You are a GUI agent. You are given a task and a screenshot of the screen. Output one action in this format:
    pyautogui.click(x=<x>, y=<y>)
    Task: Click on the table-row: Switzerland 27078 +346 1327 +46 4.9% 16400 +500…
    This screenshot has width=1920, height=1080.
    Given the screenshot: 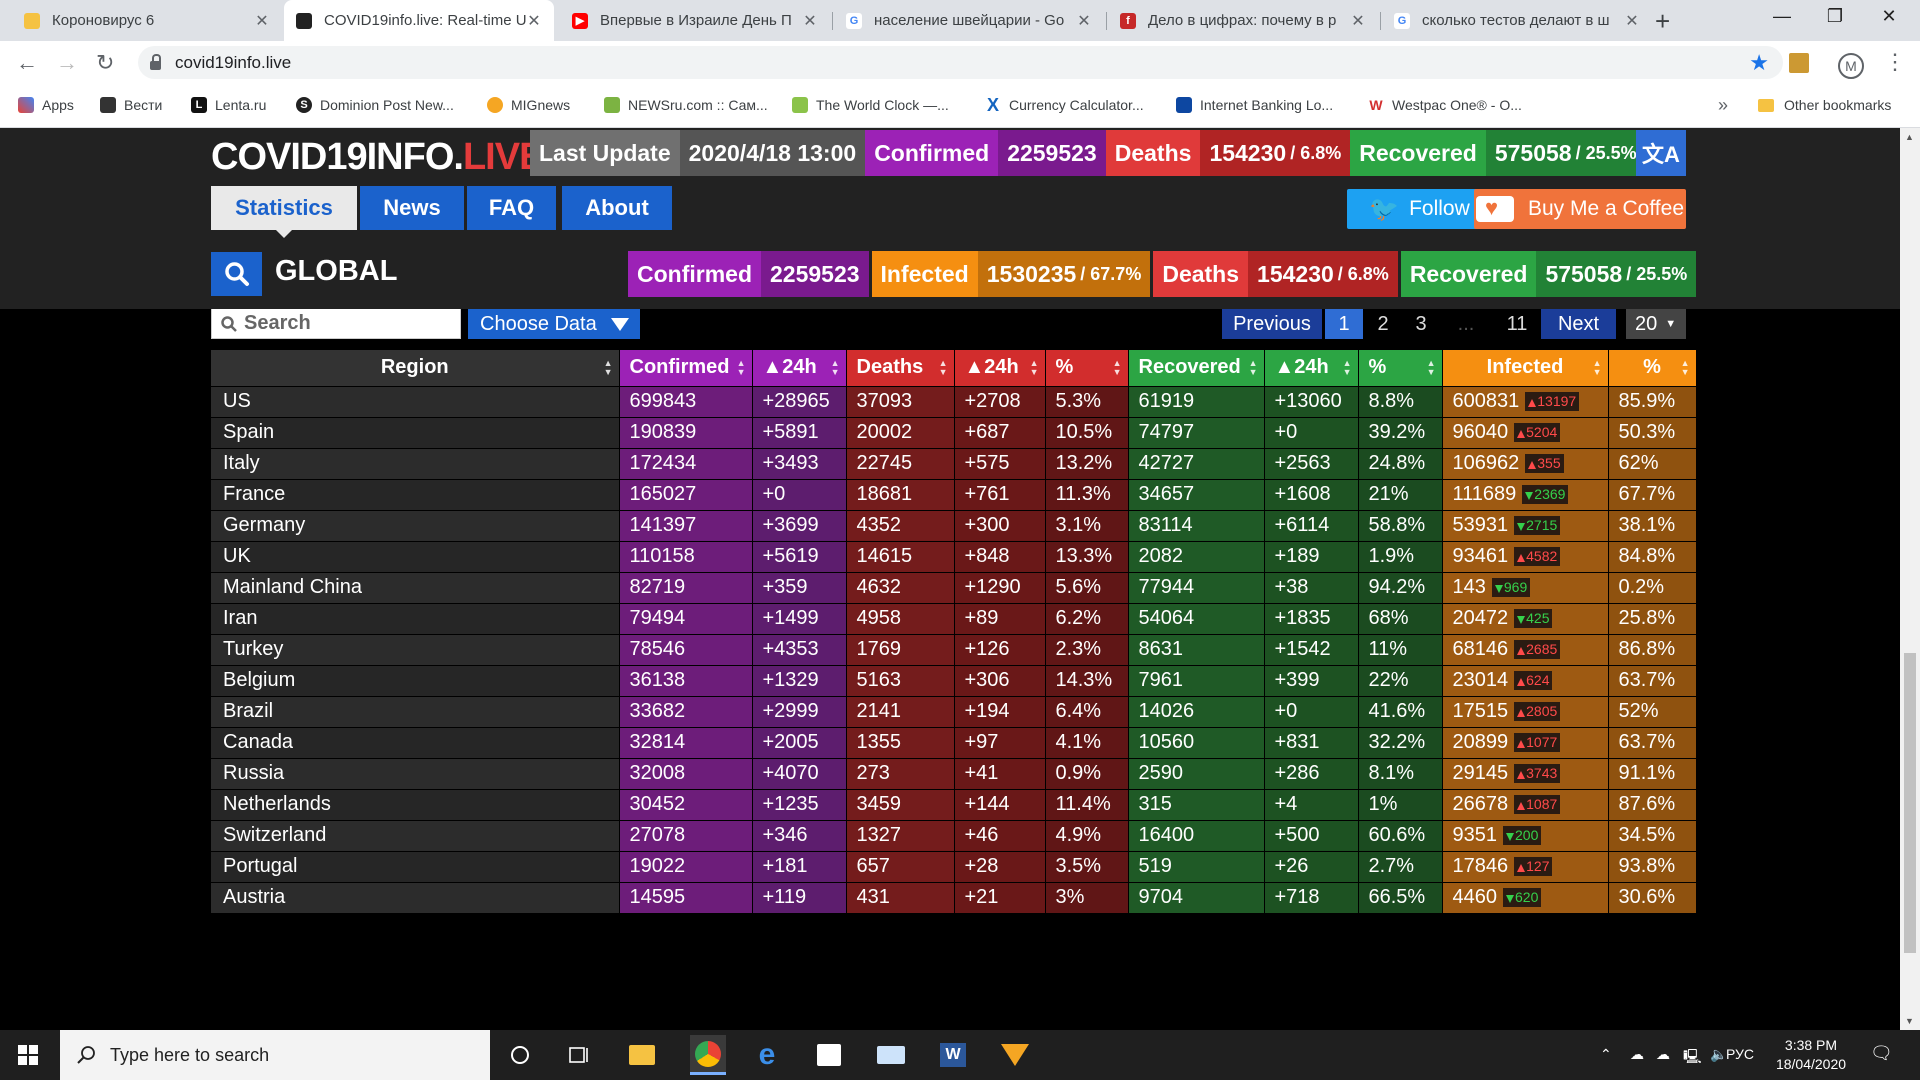 What is the action you would take?
    pyautogui.click(x=954, y=836)
    